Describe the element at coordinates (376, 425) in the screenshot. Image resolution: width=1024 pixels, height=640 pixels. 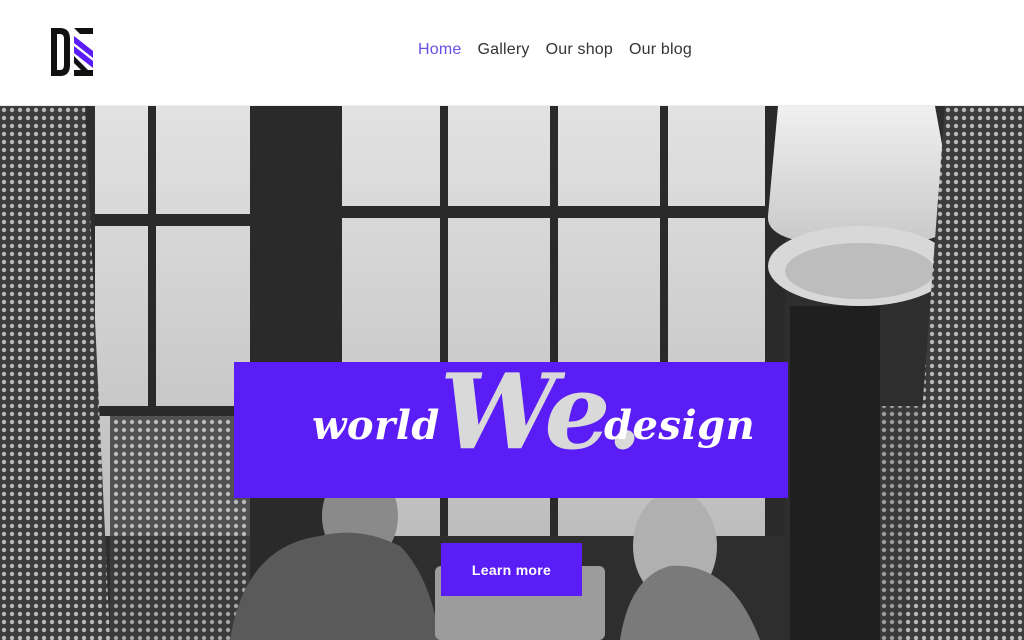
I see `hero-word-left: world` at that location.